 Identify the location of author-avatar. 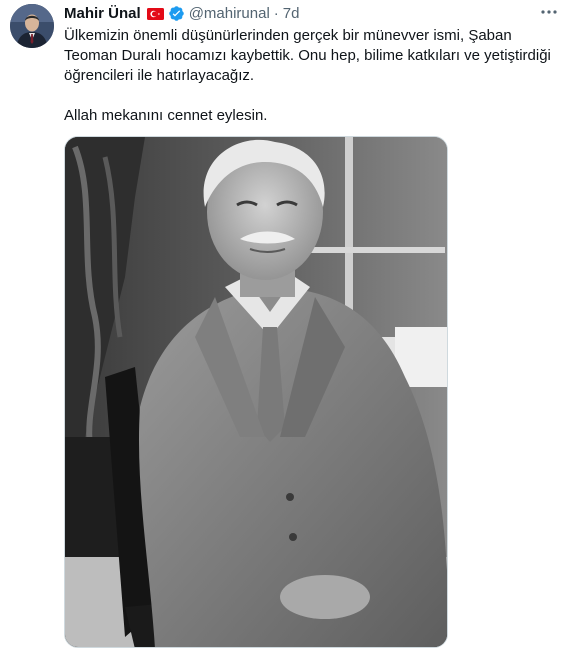
(32, 26).